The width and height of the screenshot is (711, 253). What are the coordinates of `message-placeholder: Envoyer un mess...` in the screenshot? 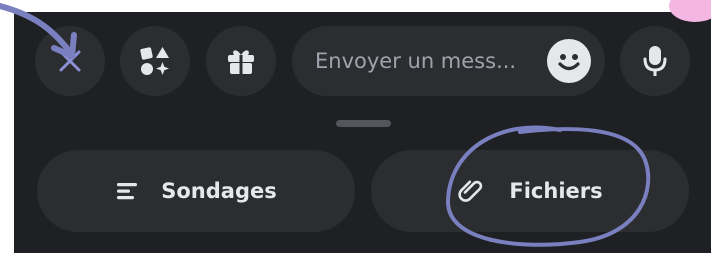 It's located at (416, 61).